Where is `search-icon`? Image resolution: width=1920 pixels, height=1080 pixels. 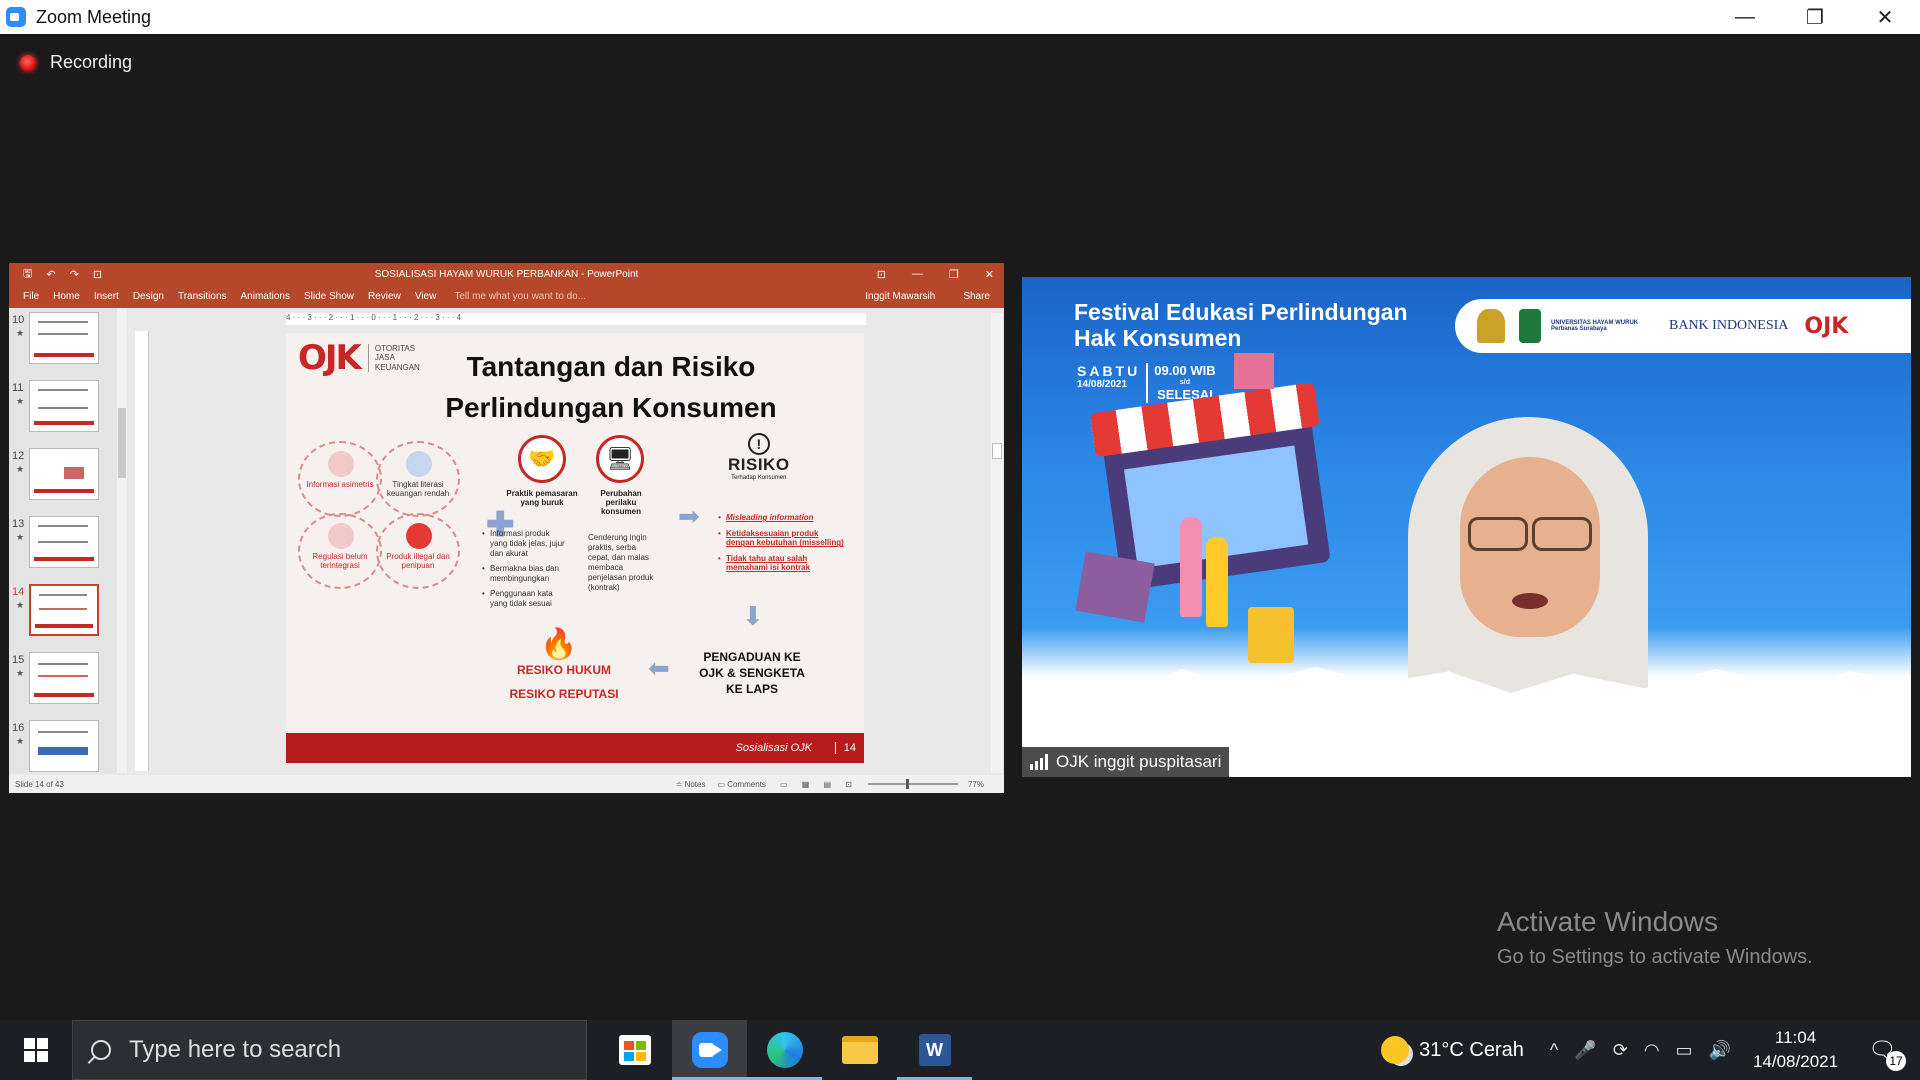 search-icon is located at coordinates (101, 1050).